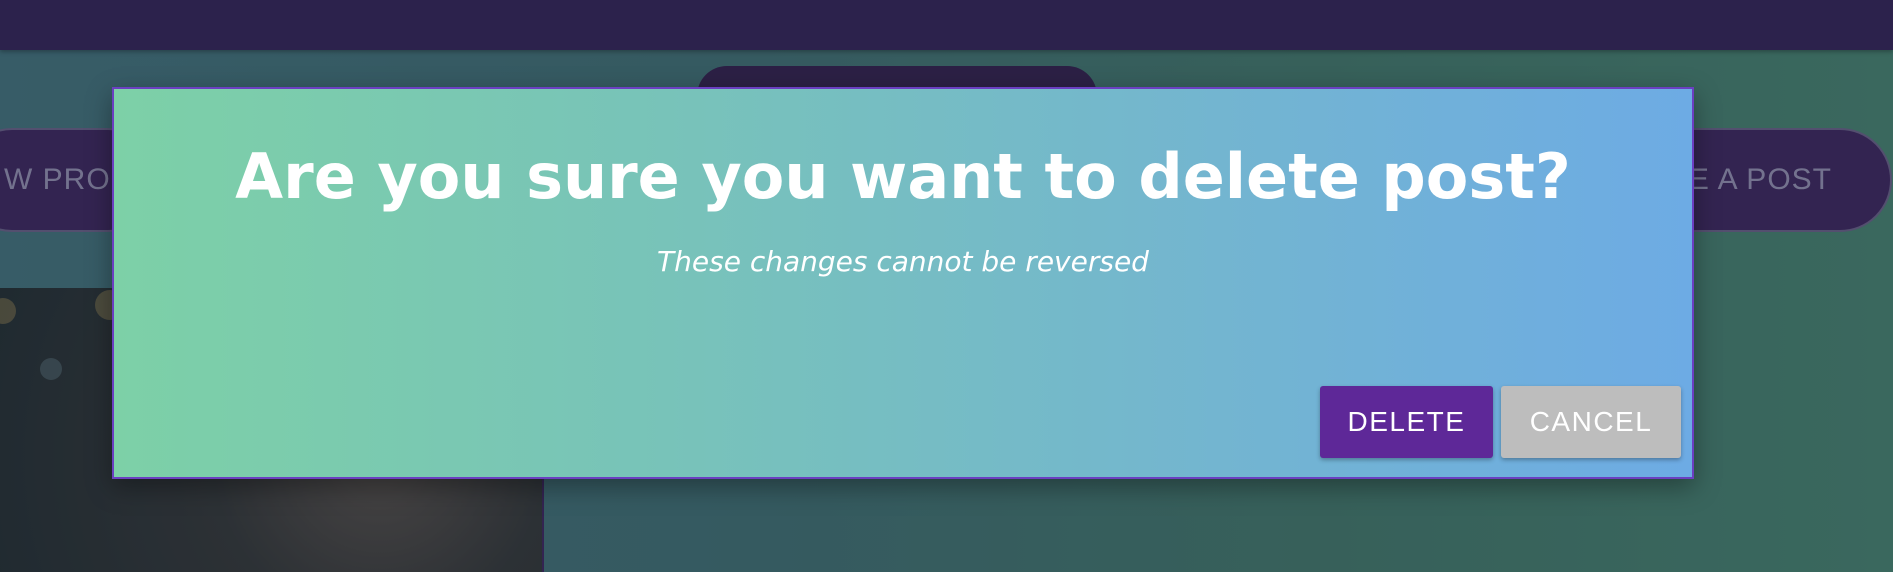 This screenshot has height=572, width=1893. Describe the element at coordinates (1591, 422) in the screenshot. I see `cancel-button: CANCEL` at that location.